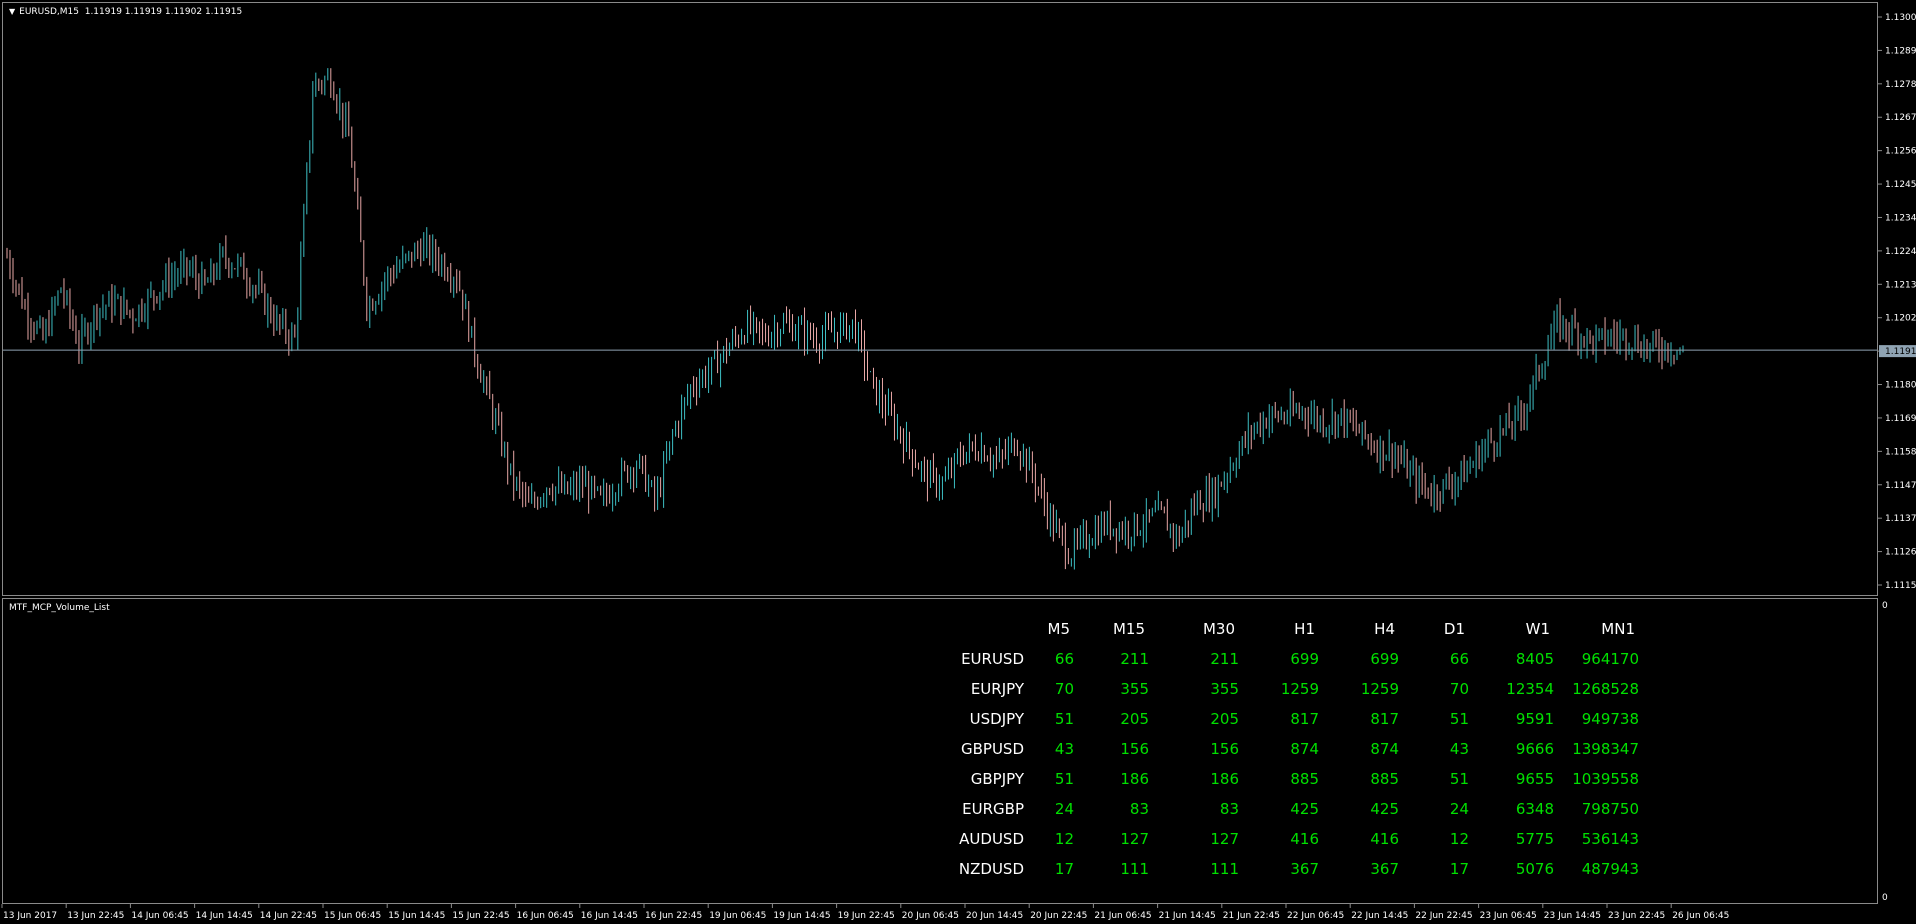 This screenshot has width=1916, height=924. Describe the element at coordinates (1187, 916) in the screenshot. I see `time-label: 21 Jun 14:45` at that location.